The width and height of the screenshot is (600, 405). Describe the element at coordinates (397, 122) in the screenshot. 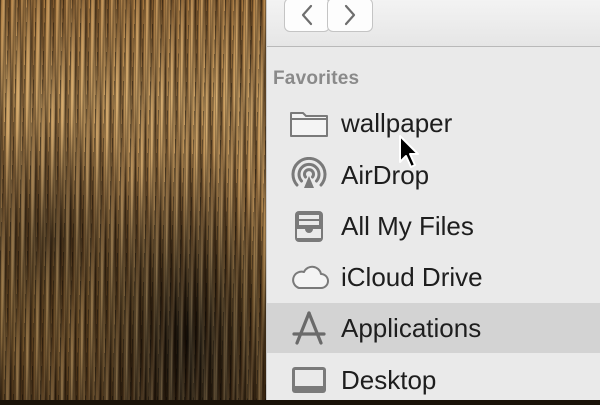

I see `sidebar-item-label: wallpaper` at that location.